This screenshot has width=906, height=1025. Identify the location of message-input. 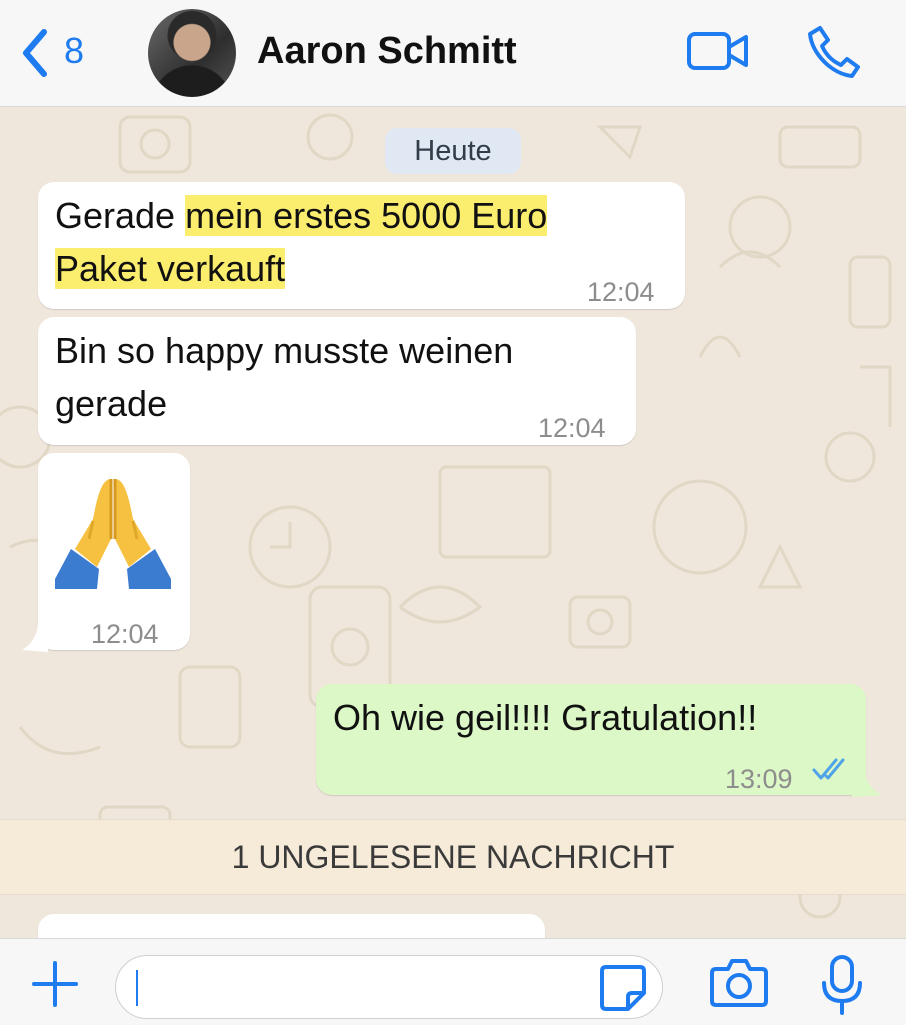
(389, 987).